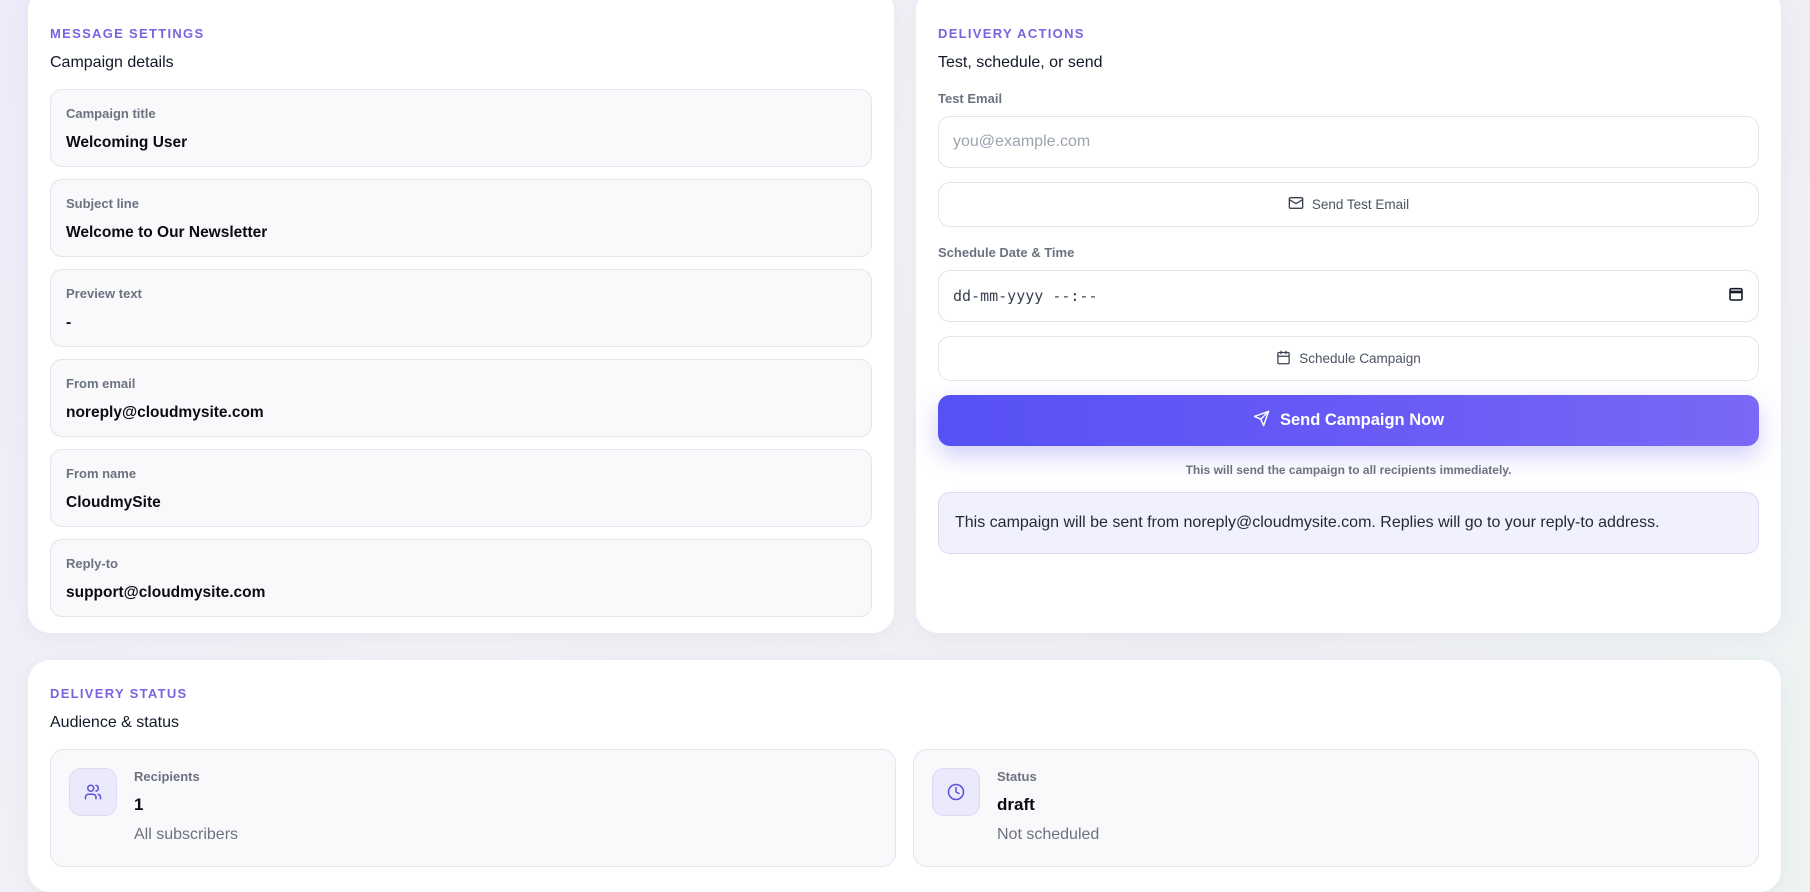 Image resolution: width=1810 pixels, height=892 pixels. What do you see at coordinates (102, 203) in the screenshot?
I see `field-label: Subject line` at bounding box center [102, 203].